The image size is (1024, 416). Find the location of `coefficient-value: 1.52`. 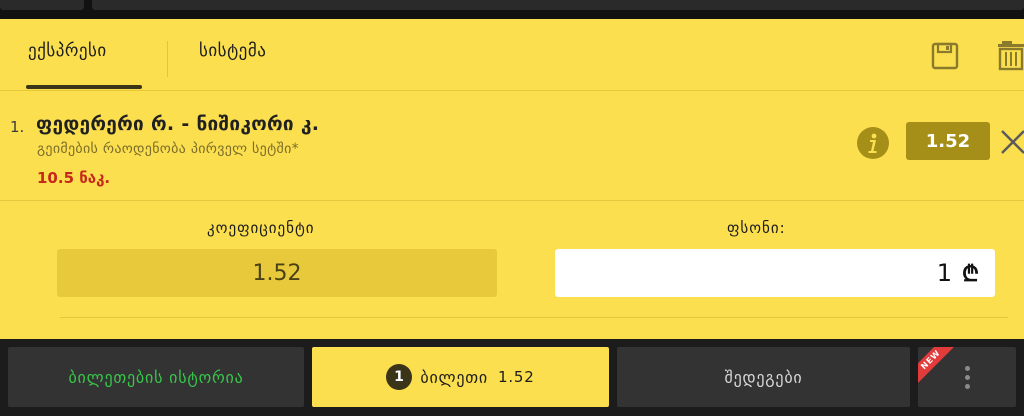

coefficient-value: 1.52 is located at coordinates (277, 273).